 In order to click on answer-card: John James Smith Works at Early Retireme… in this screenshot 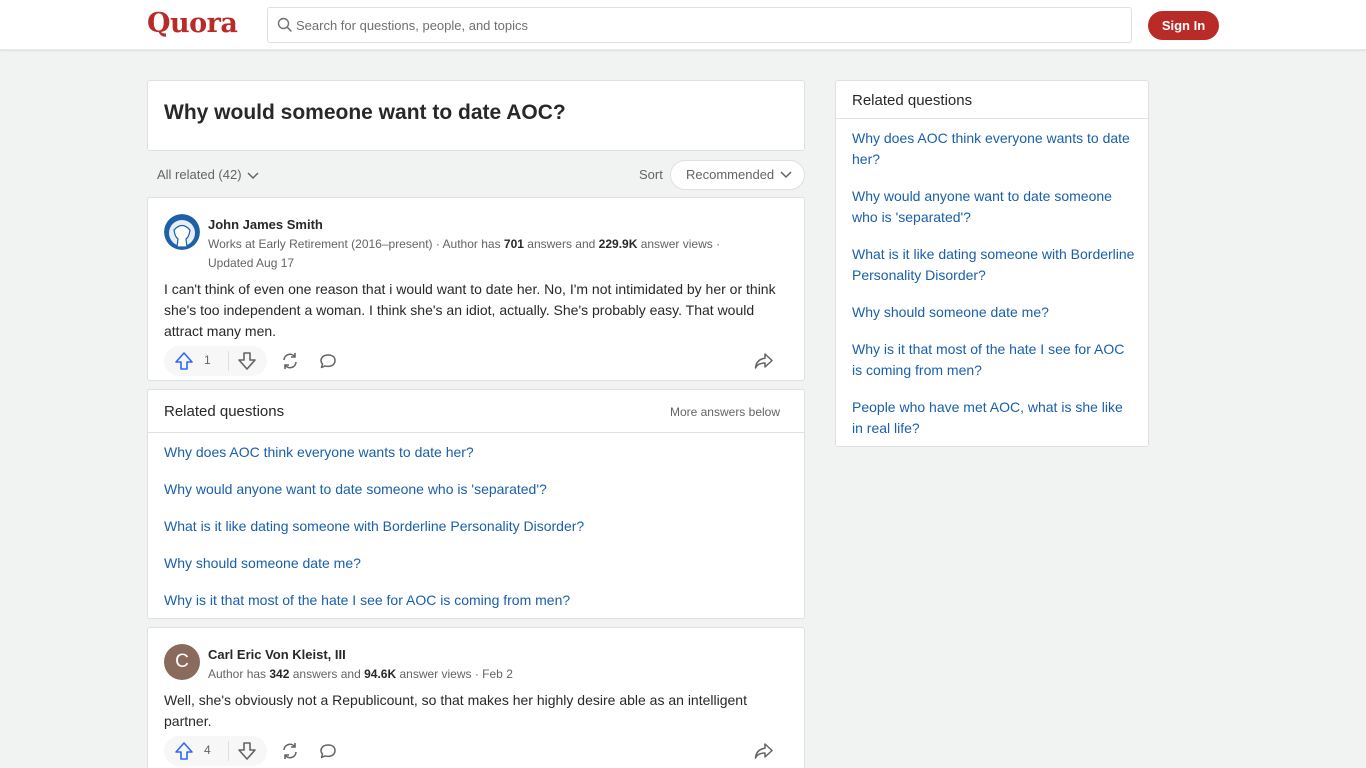, I will do `click(476, 289)`.